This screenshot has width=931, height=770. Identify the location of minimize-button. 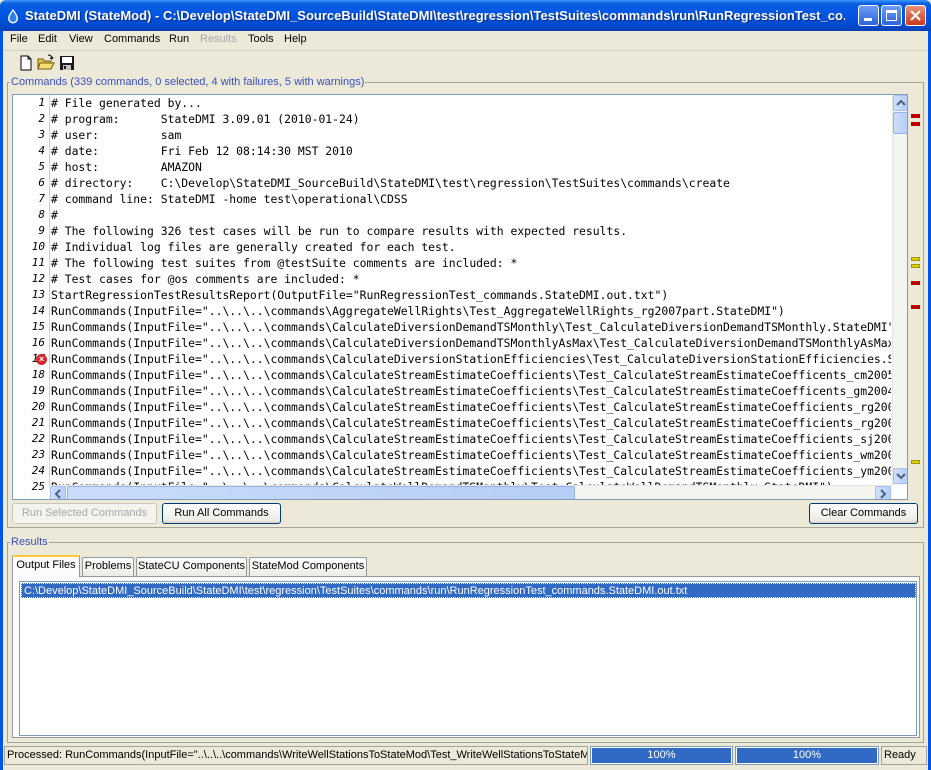
(868, 15).